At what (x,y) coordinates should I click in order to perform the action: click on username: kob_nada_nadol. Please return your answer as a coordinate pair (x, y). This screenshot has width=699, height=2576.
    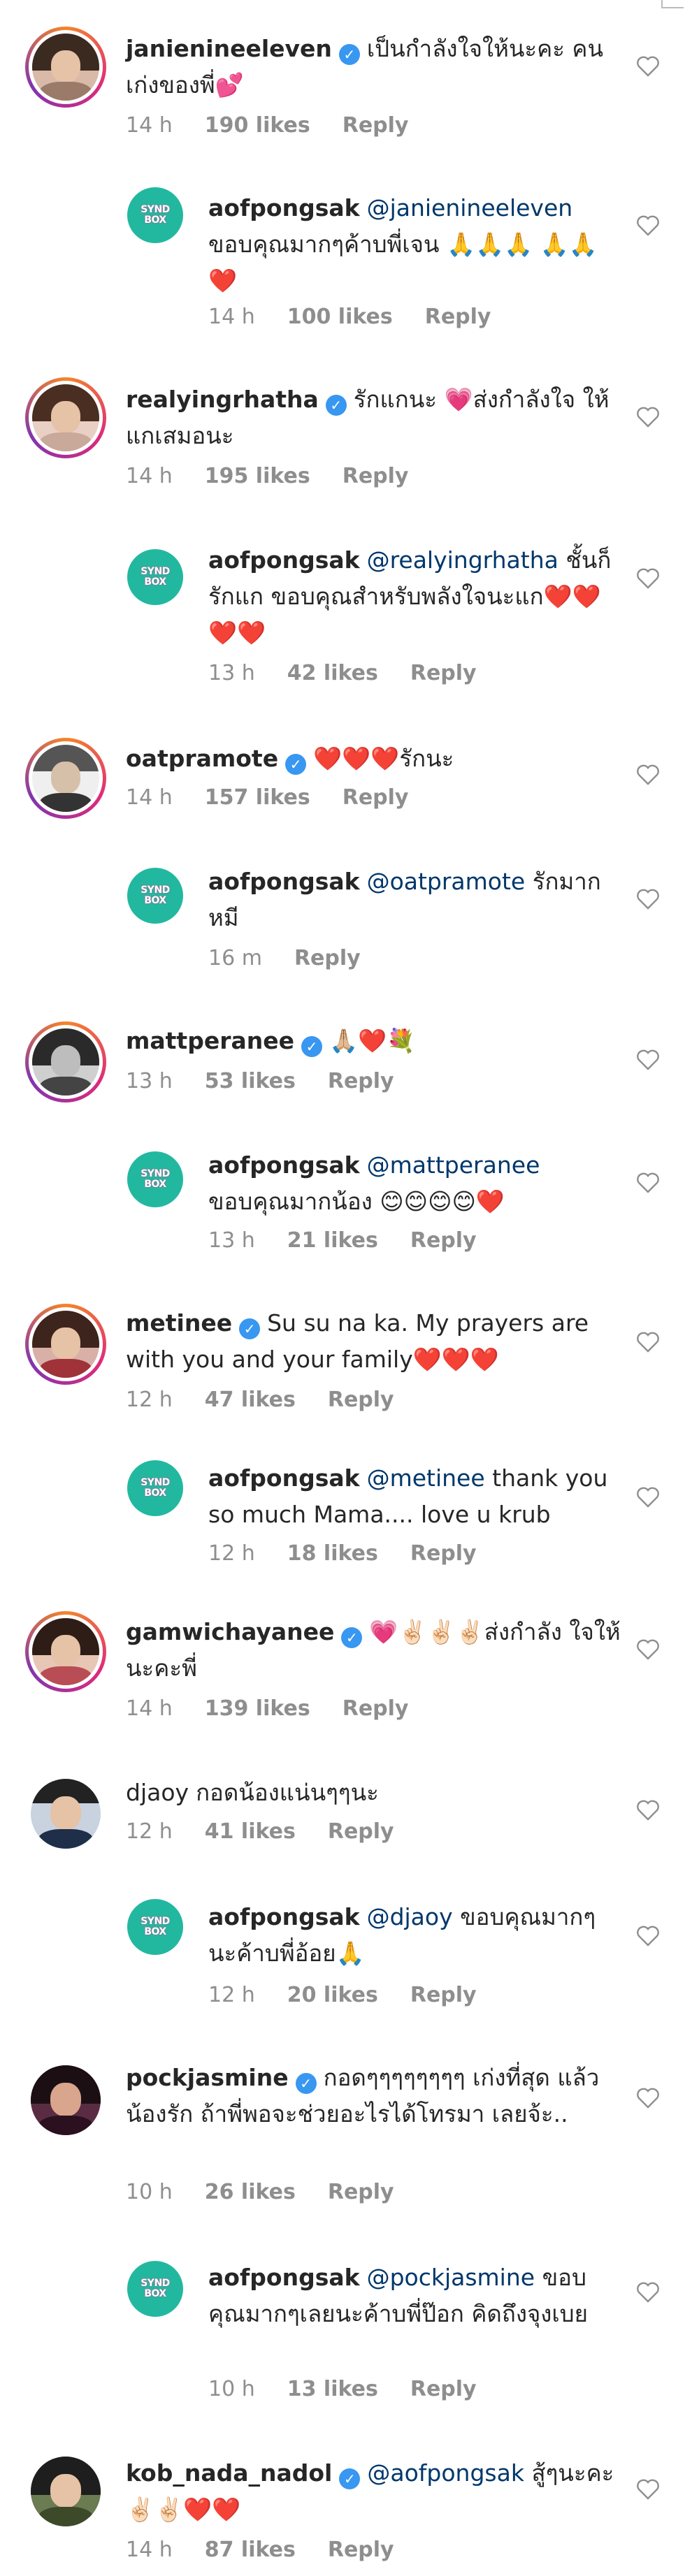
    Looking at the image, I should click on (229, 2473).